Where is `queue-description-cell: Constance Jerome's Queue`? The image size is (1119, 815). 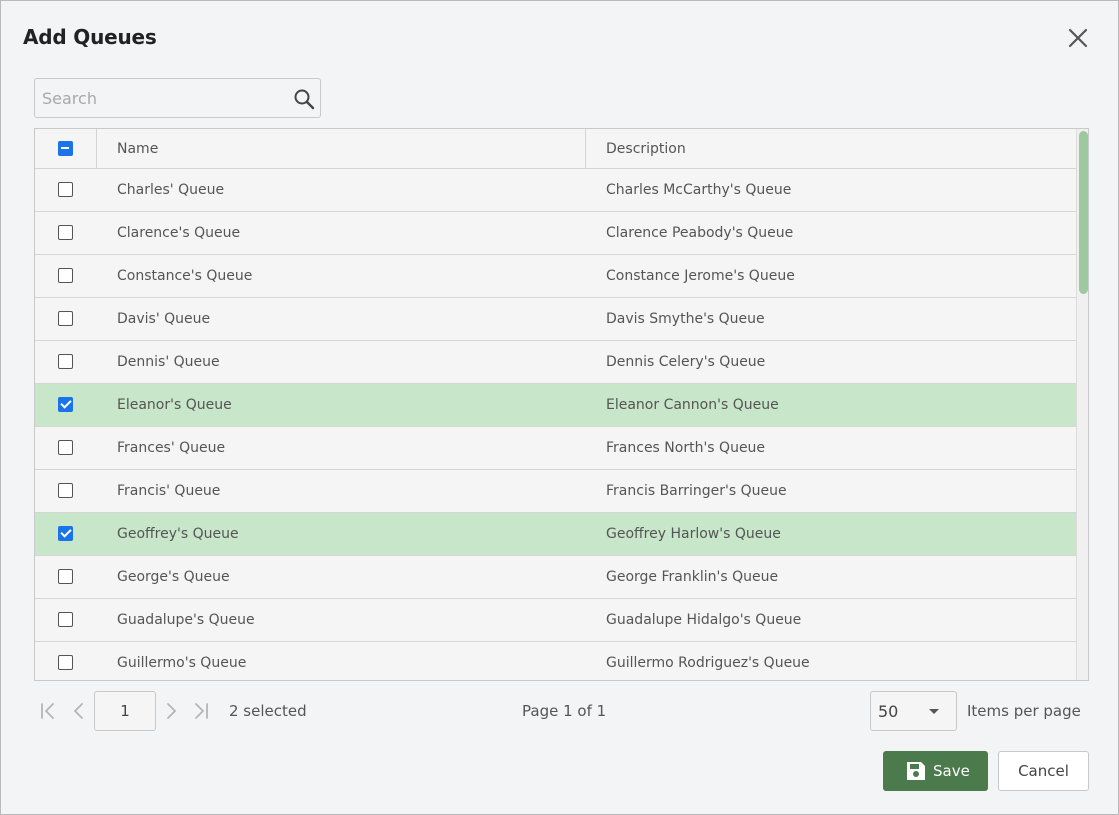 queue-description-cell: Constance Jerome's Queue is located at coordinates (700, 276).